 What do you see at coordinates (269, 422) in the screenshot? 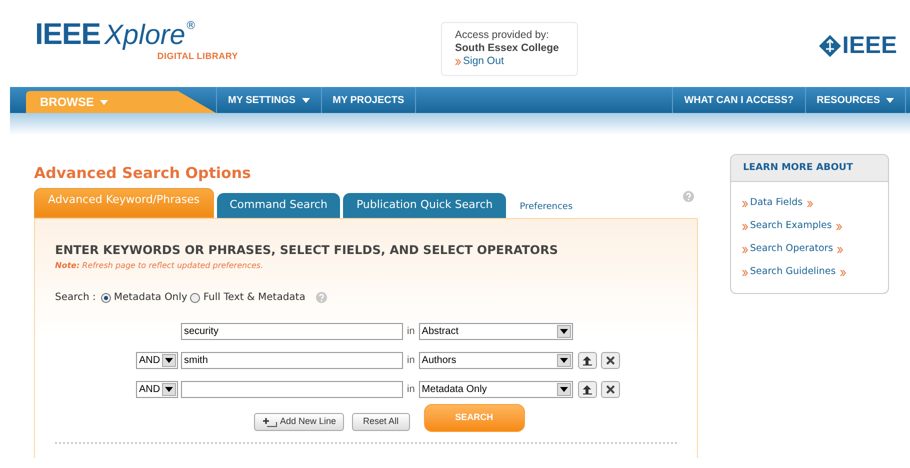
I see `add-row-icon` at bounding box center [269, 422].